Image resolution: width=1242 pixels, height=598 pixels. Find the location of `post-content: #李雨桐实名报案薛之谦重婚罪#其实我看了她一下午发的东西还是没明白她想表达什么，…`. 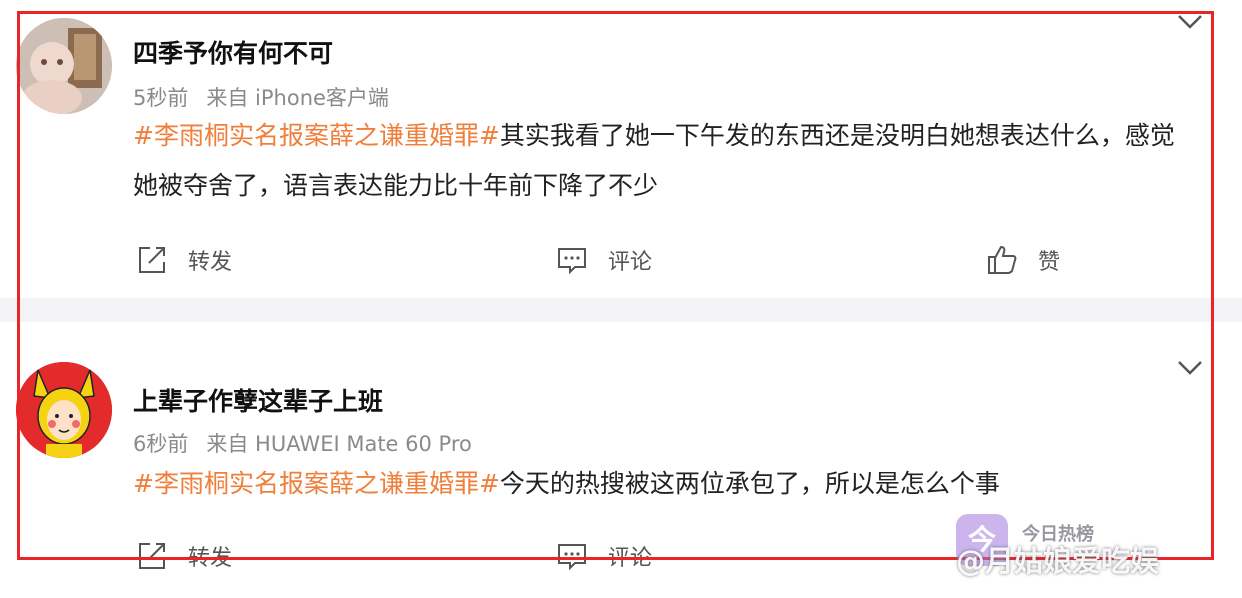

post-content: #李雨桐实名报案薛之谦重婚罪#其实我看了她一下午发的东西还是没明白她想表达什么，… is located at coordinates (663, 161).